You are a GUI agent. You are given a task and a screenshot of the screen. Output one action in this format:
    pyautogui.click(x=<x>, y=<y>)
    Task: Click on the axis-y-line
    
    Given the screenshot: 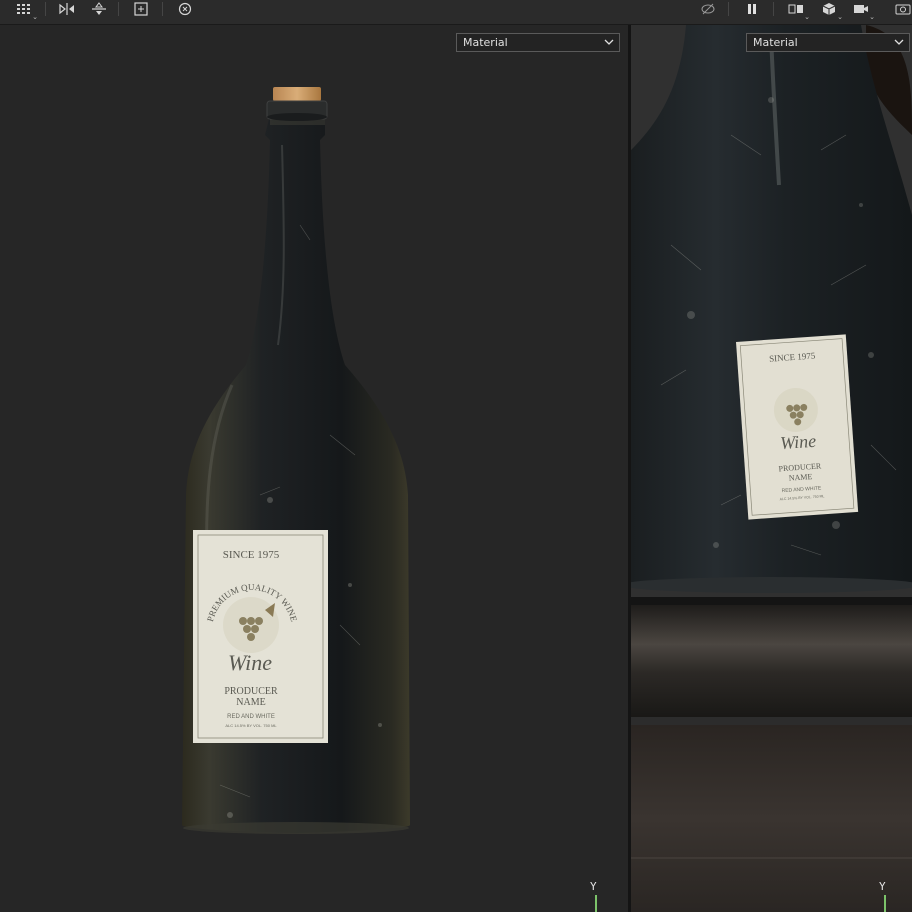 What is the action you would take?
    pyautogui.click(x=596, y=903)
    